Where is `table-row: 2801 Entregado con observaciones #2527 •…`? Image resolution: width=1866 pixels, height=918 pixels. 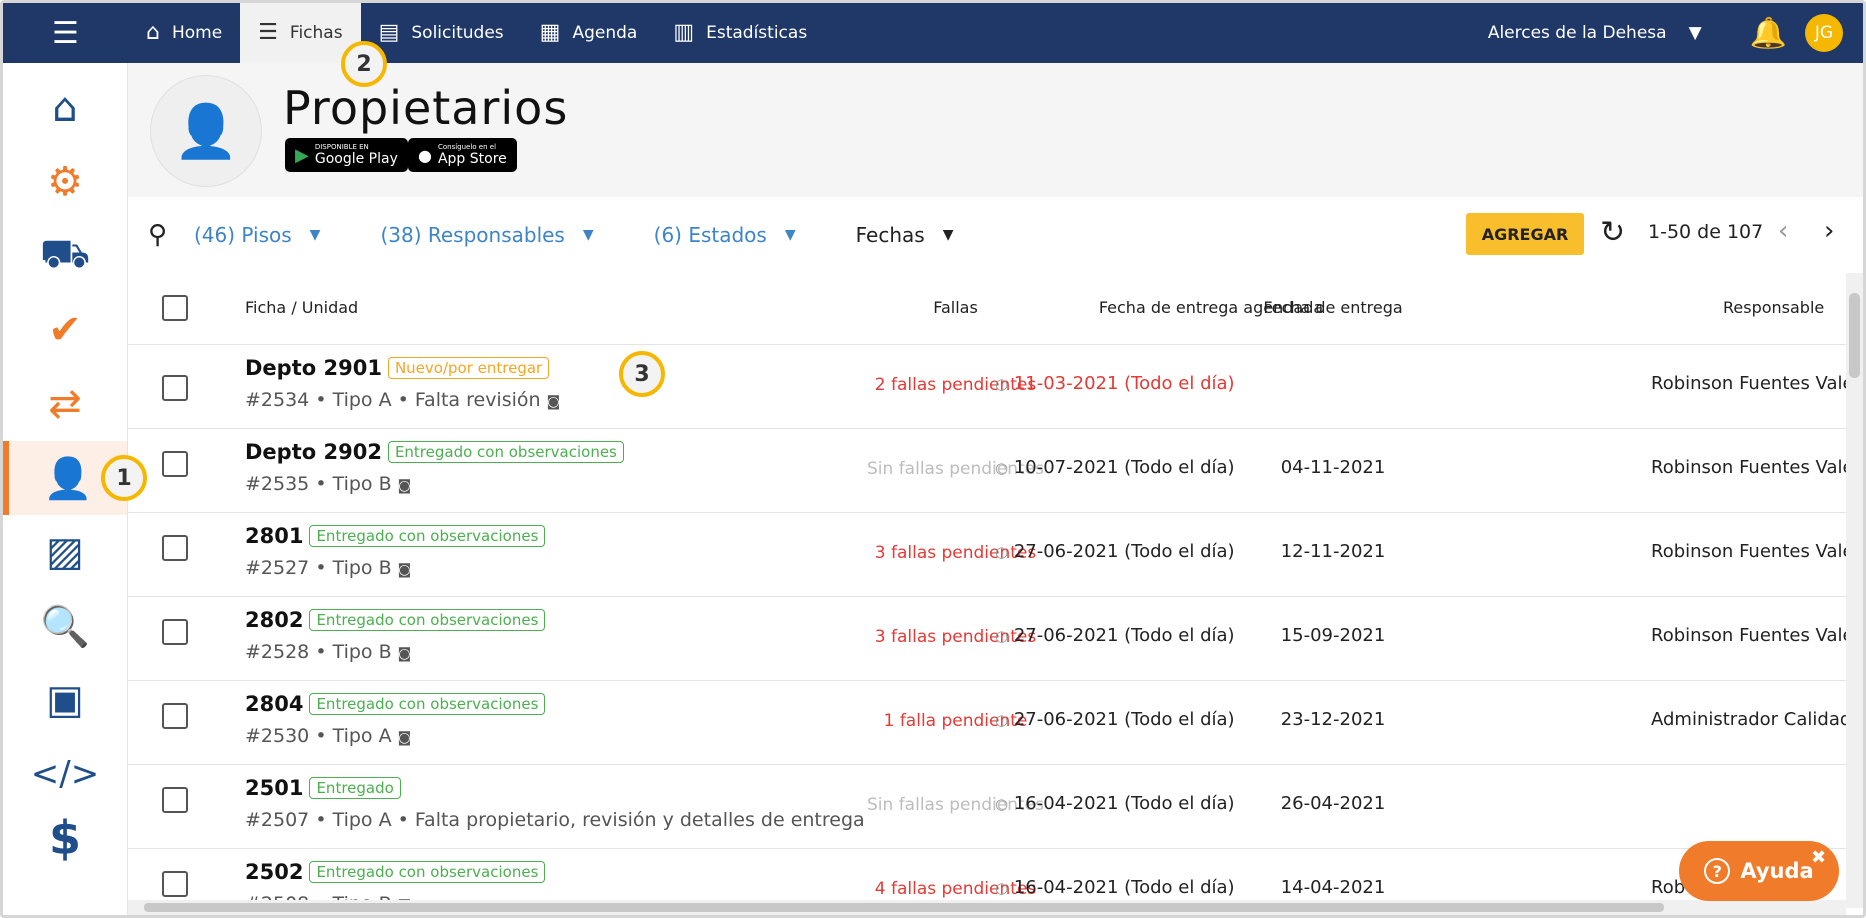 table-row: 2801 Entregado con observaciones #2527 •… is located at coordinates (988, 555).